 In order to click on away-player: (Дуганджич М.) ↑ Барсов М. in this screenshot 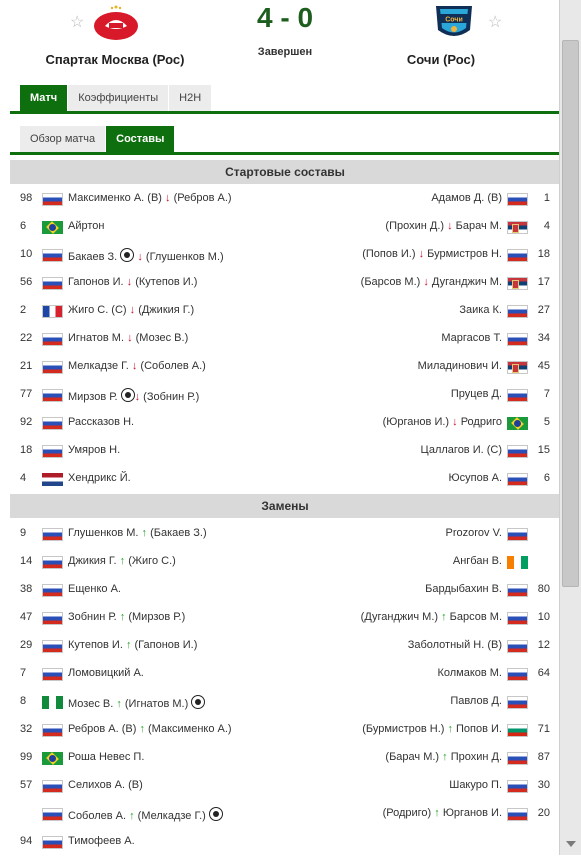, I will do `click(431, 617)`.